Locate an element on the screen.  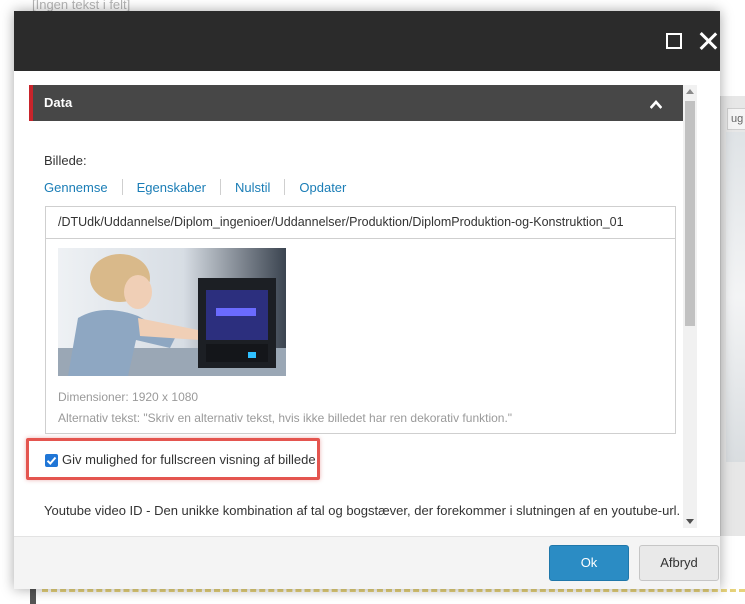
ok-button: Ok is located at coordinates (589, 563).